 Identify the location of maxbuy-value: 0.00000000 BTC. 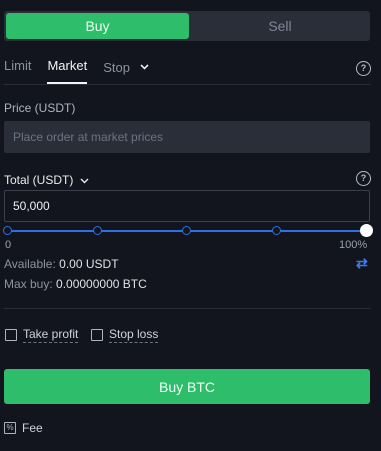
(101, 284).